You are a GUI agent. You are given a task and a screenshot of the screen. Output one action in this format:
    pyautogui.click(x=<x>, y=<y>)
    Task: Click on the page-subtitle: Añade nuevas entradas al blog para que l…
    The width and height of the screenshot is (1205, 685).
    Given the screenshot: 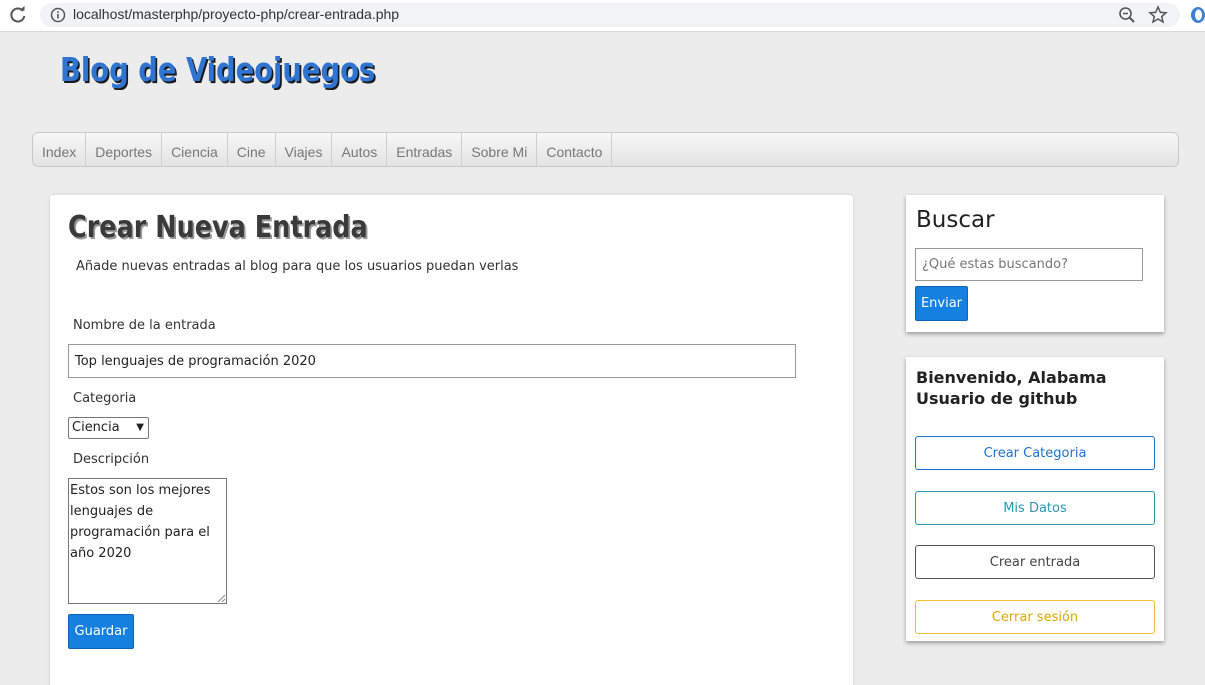 What is the action you would take?
    pyautogui.click(x=297, y=266)
    